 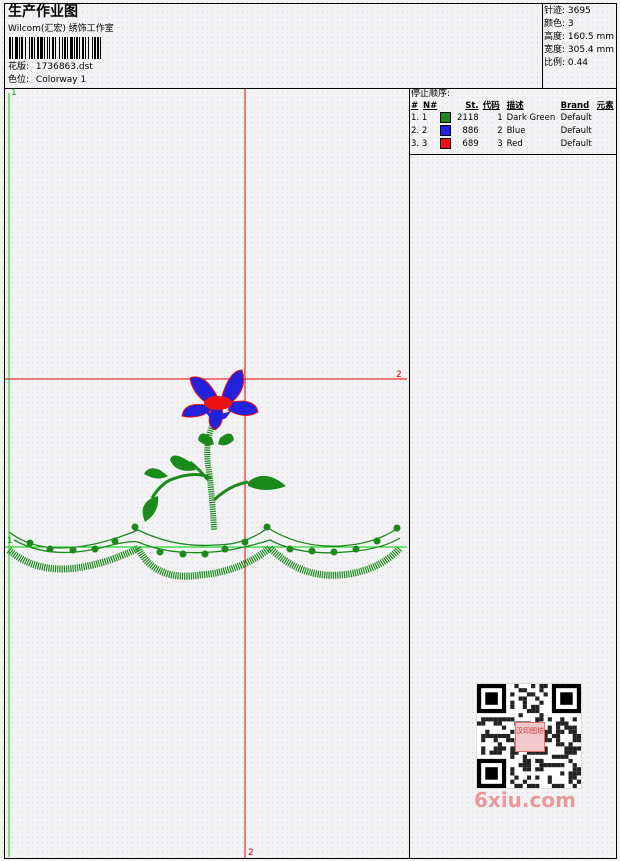 I want to click on vertical-guide-label: 2, so click(x=251, y=853).